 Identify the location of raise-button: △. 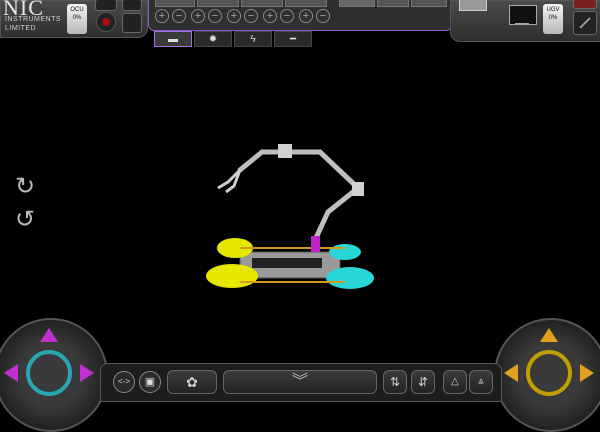
(455, 382).